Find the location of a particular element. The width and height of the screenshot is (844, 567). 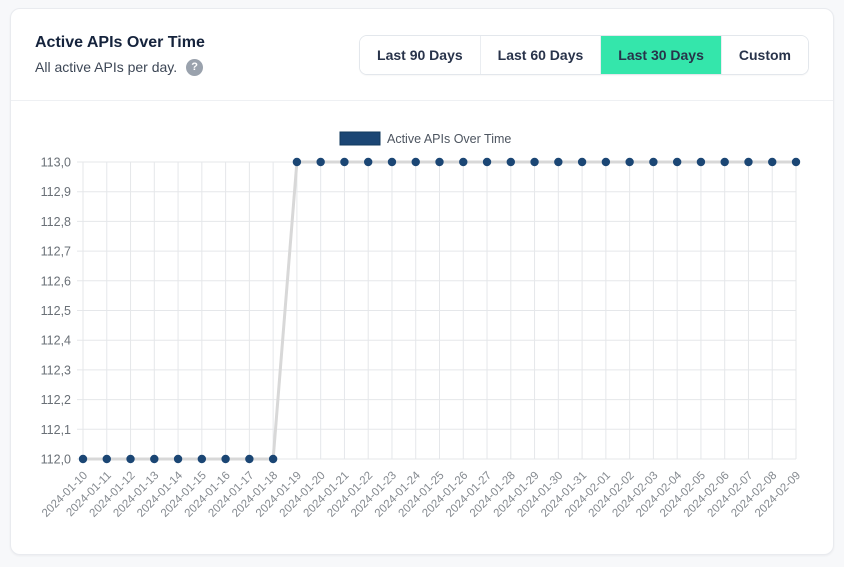

range-button-last-30-days: Last 30 Days is located at coordinates (660, 54).